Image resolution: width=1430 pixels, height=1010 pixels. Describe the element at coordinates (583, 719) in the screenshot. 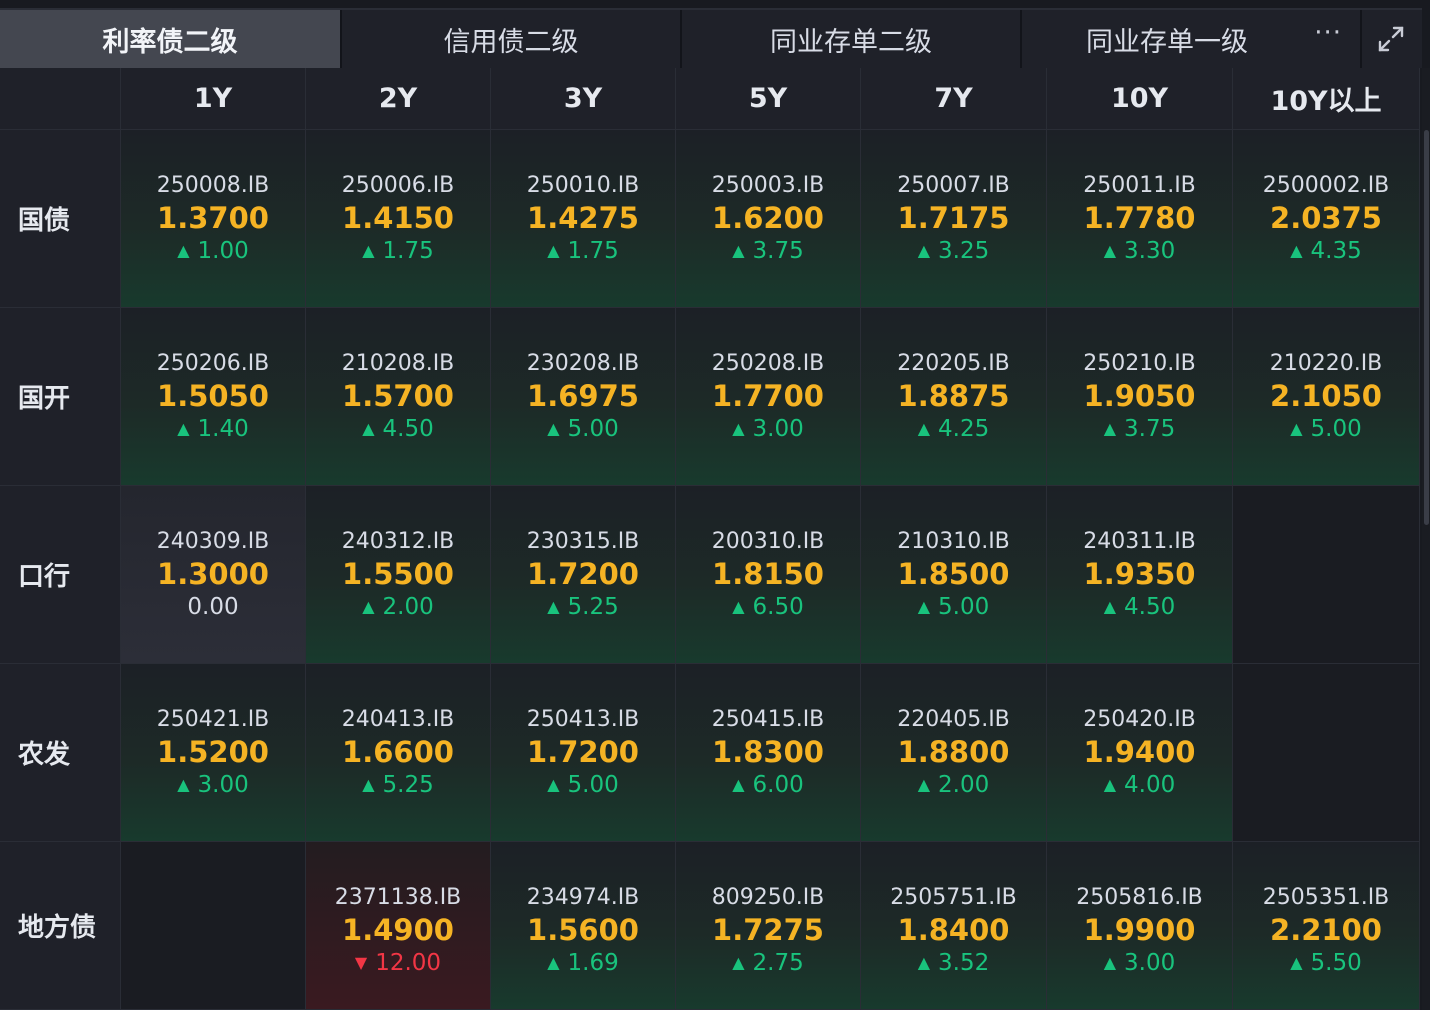

I see `bond-code: 250413.IB` at that location.